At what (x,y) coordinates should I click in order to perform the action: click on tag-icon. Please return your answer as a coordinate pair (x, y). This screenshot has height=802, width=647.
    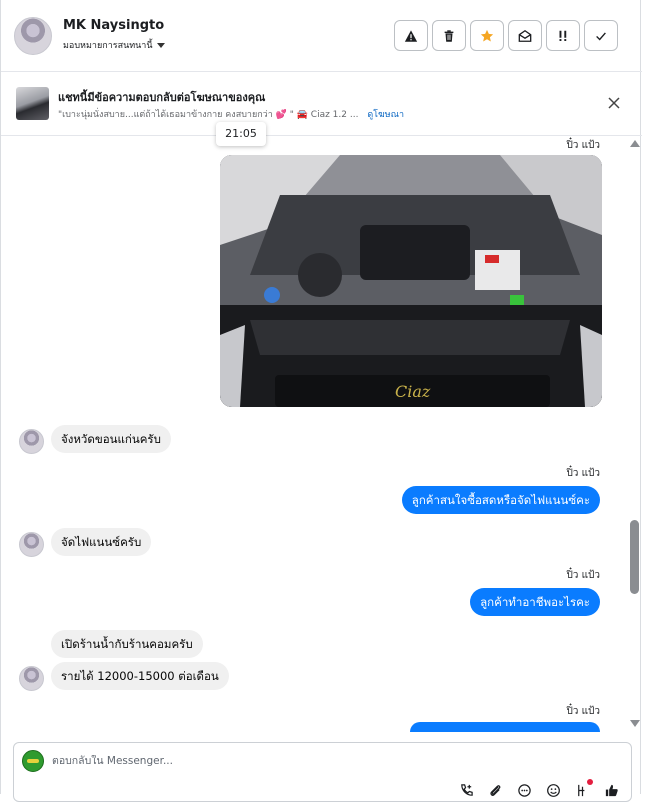
    Looking at the image, I should click on (581, 790).